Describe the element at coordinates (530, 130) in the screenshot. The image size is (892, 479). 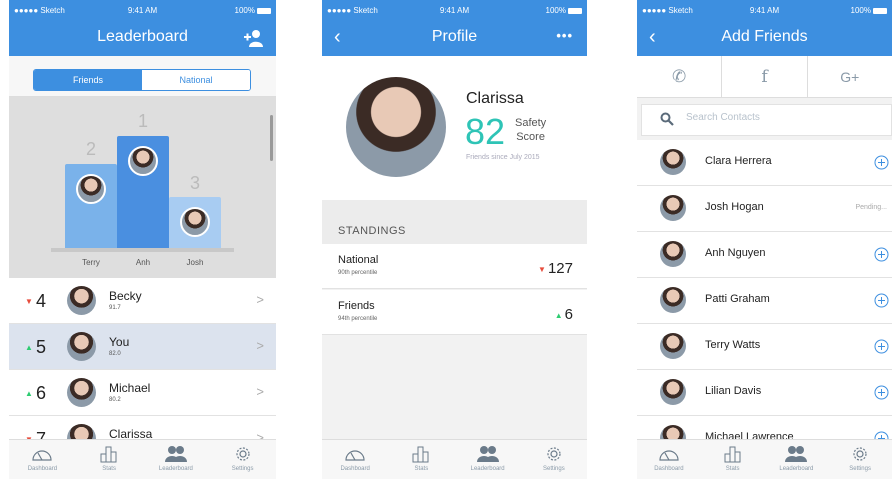
I see `safety-score-label: Safety Score` at that location.